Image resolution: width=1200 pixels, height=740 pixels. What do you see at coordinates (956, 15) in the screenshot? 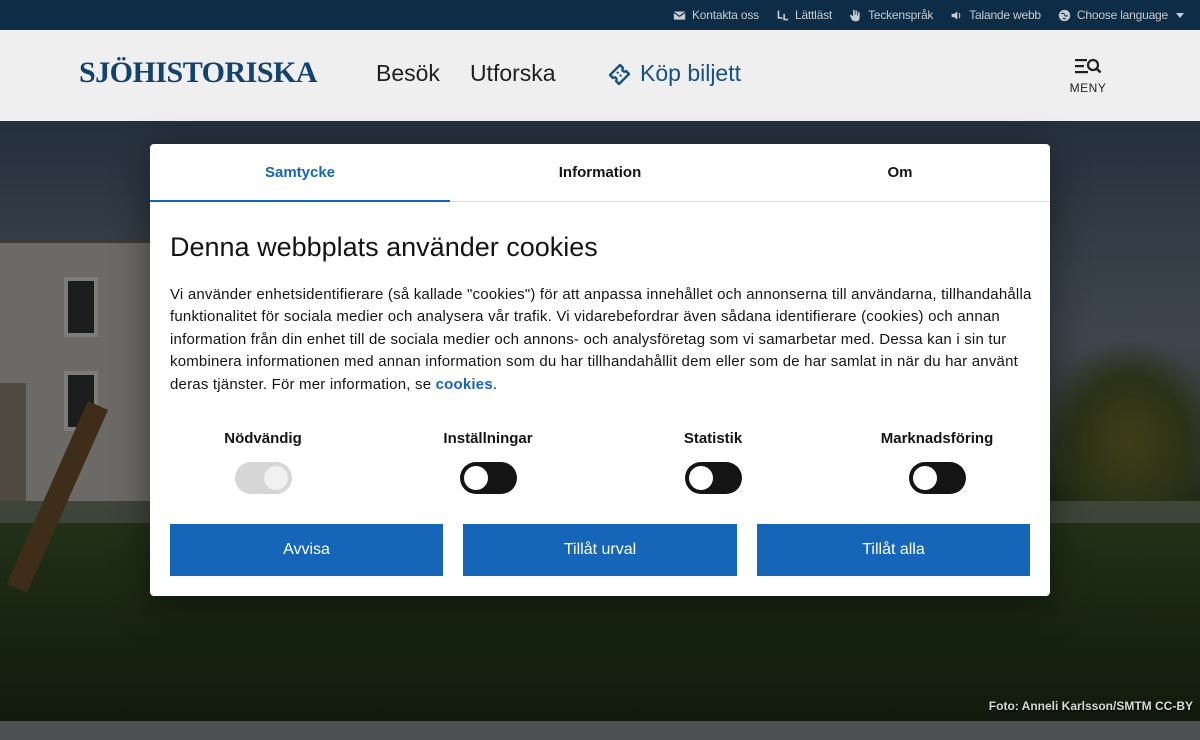
I see `speaker-icon` at bounding box center [956, 15].